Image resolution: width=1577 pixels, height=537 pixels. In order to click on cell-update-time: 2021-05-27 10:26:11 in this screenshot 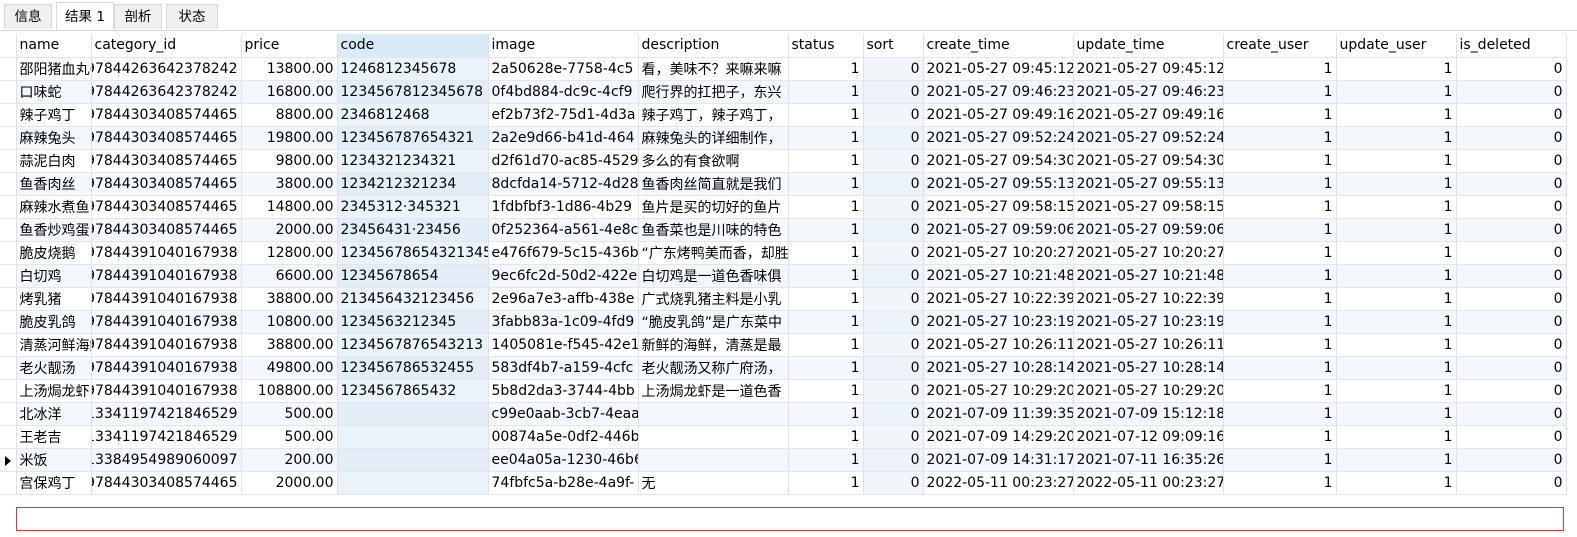, I will do `click(1148, 345)`.